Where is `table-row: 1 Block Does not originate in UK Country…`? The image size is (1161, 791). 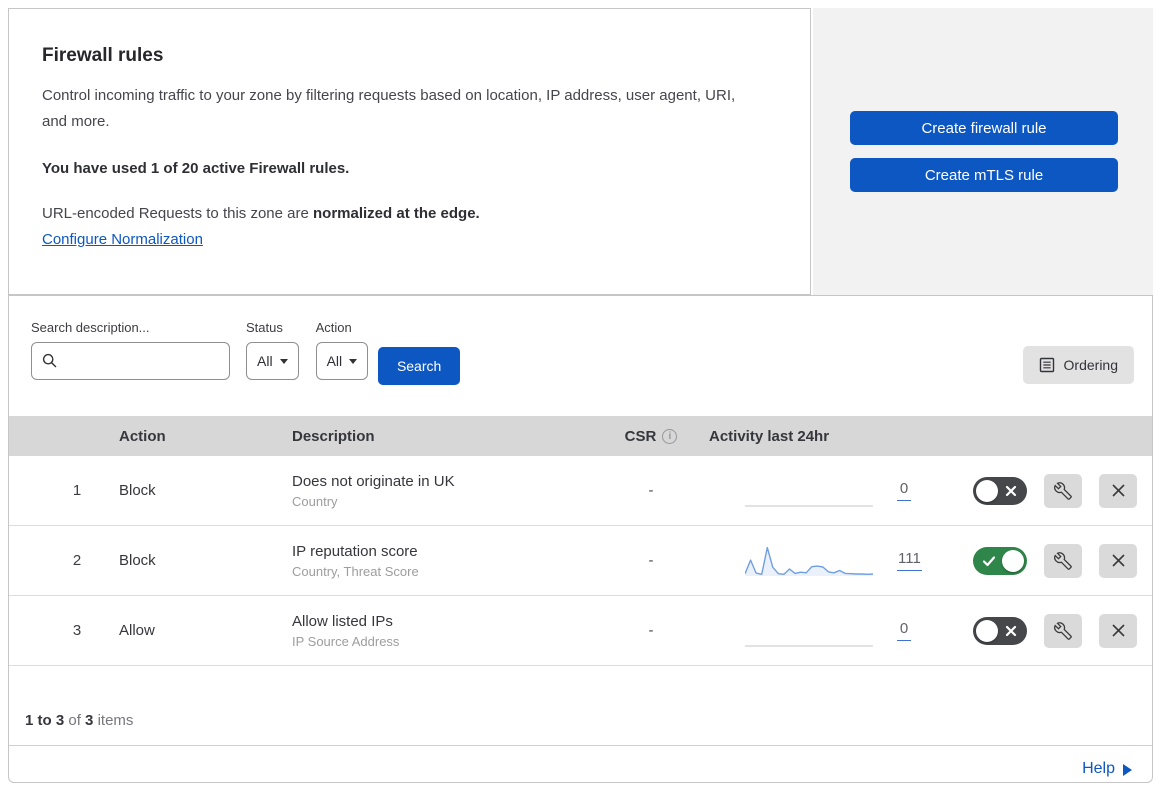 table-row: 1 Block Does not originate in UK Country… is located at coordinates (580, 491).